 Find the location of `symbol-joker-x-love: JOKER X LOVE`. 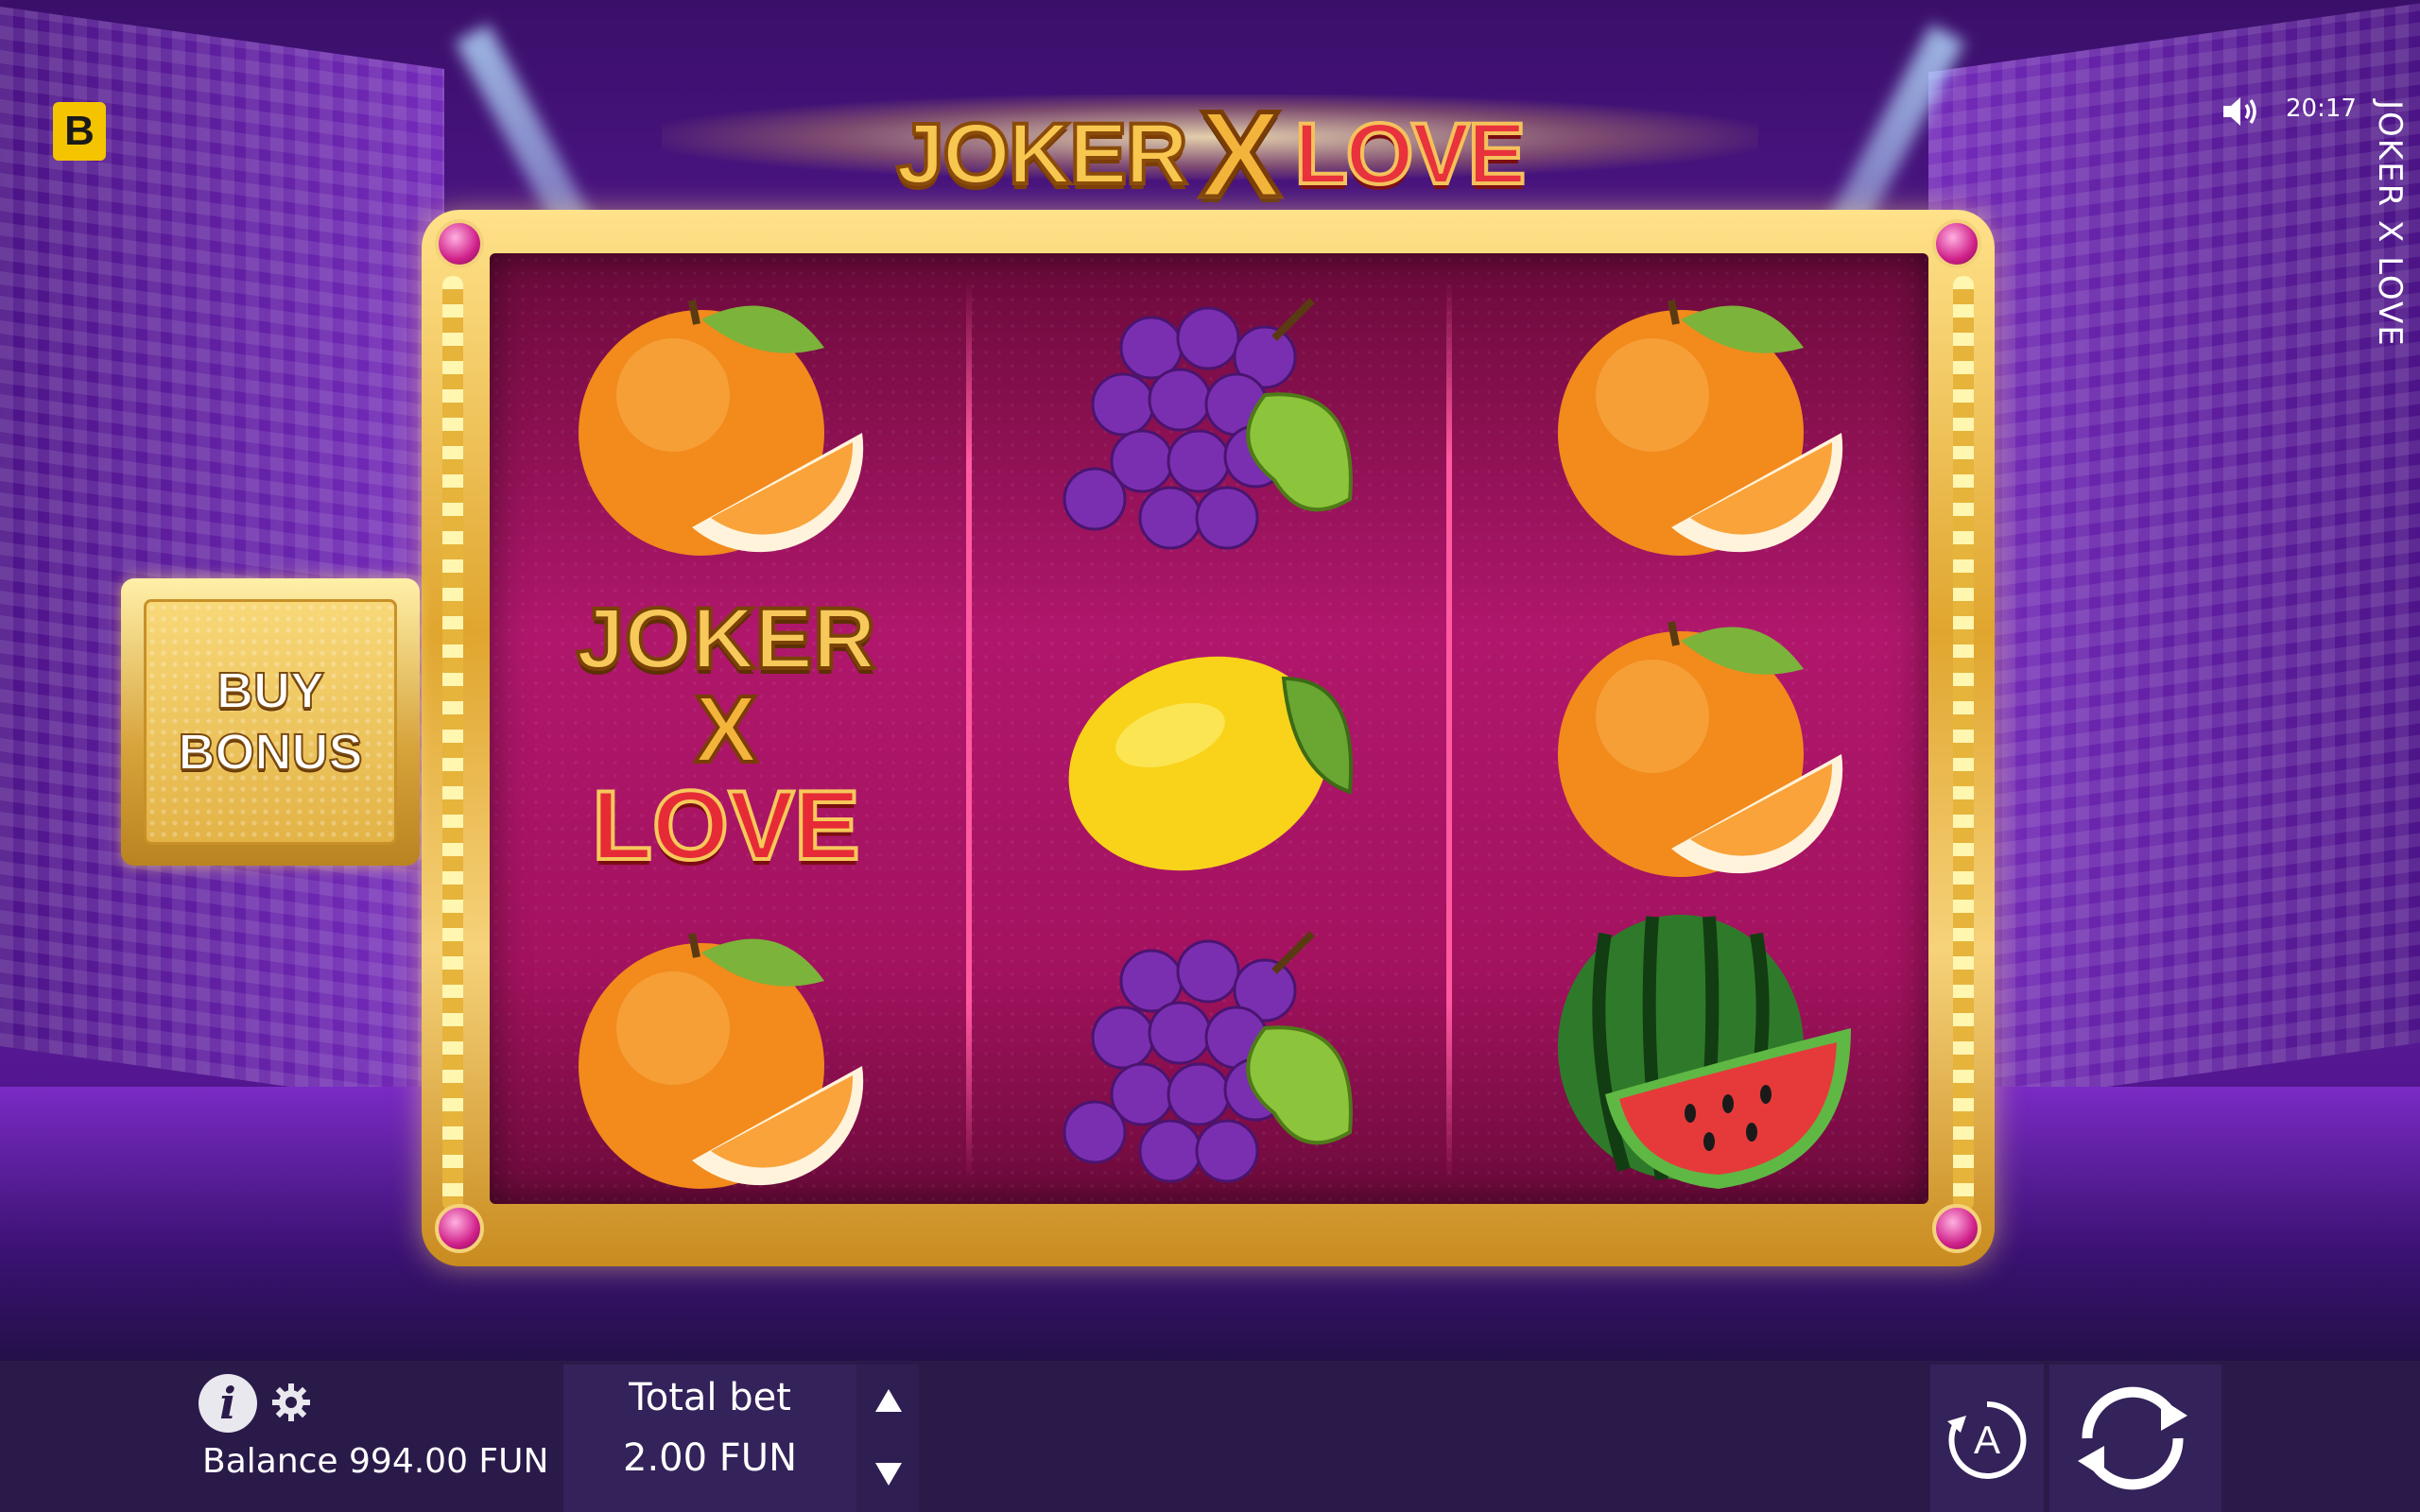

symbol-joker-x-love: JOKER X LOVE is located at coordinates (726, 735).